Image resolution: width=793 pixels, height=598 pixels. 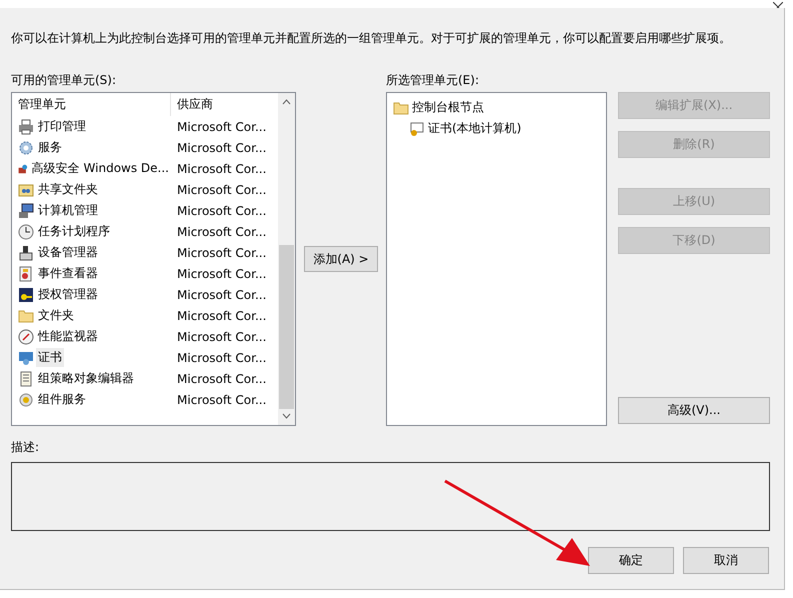 What do you see at coordinates (26, 400) in the screenshot?
I see `component-icon` at bounding box center [26, 400].